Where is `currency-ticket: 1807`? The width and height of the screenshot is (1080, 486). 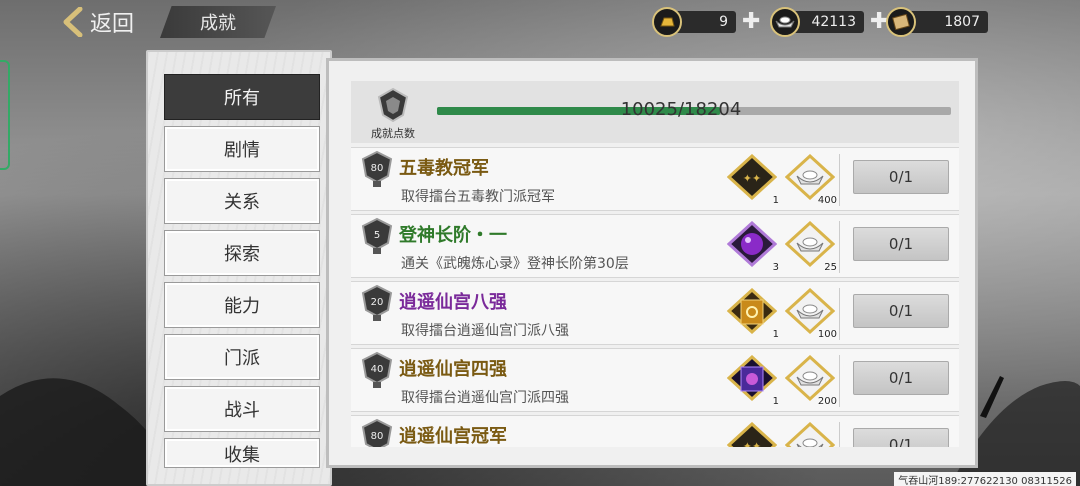
currency-ticket: 1807 is located at coordinates (937, 22).